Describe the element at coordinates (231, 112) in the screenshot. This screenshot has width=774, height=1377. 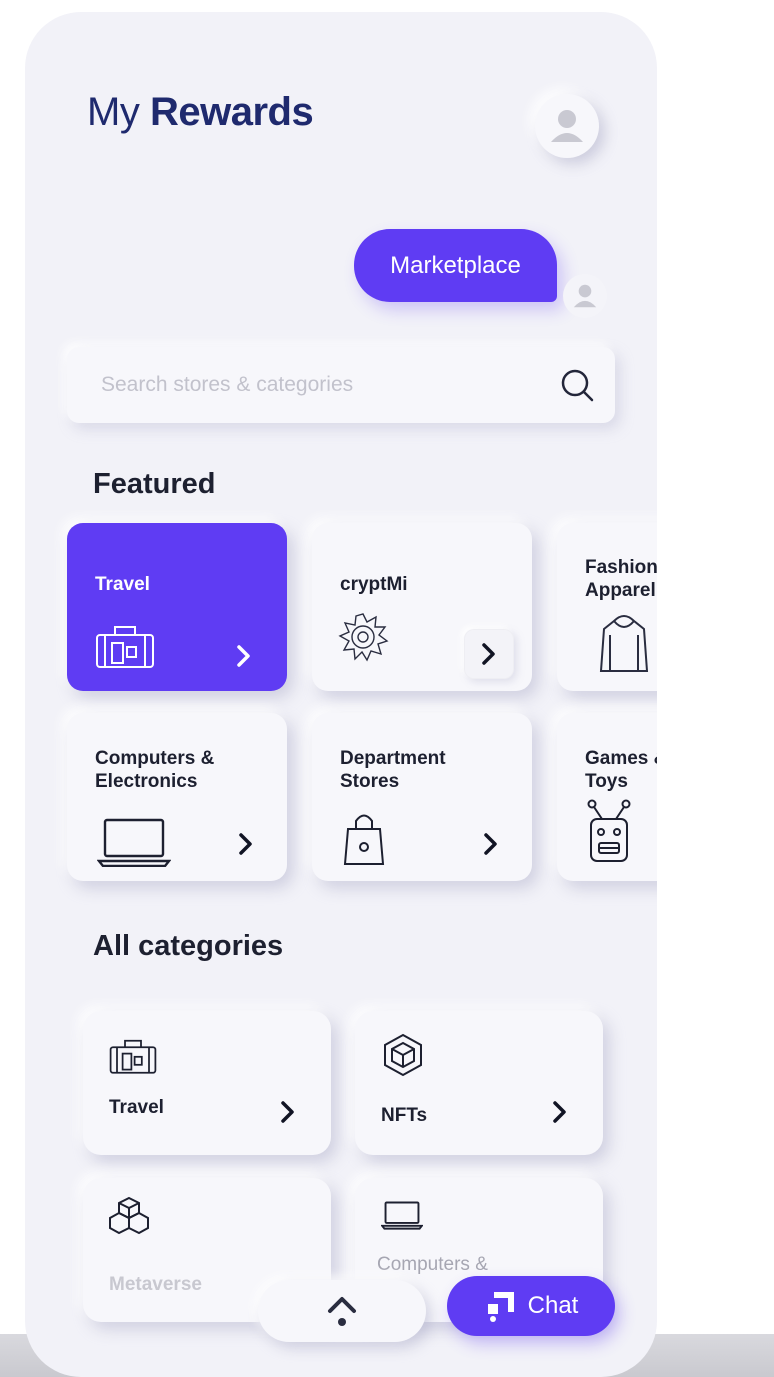
I see `title-bold: Rewards` at that location.